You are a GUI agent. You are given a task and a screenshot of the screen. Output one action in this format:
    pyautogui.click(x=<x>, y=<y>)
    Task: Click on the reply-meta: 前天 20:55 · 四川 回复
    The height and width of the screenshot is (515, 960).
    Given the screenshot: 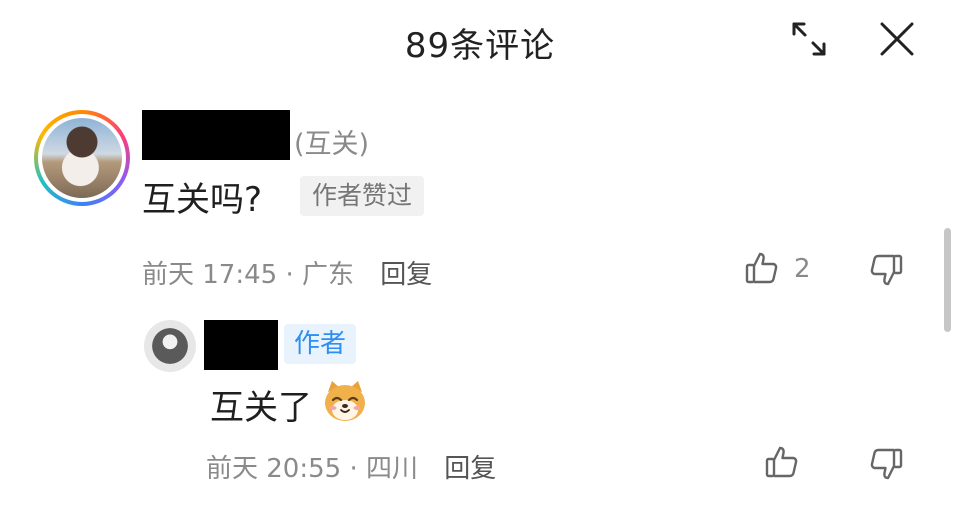 What is the action you would take?
    pyautogui.click(x=351, y=466)
    